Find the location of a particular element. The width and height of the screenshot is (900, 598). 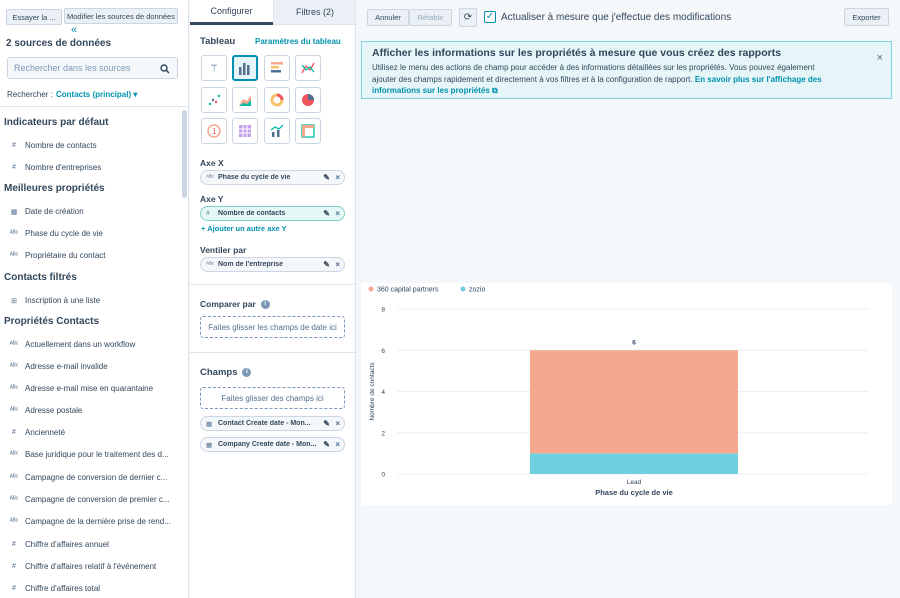

heatmap-button is located at coordinates (245, 131).